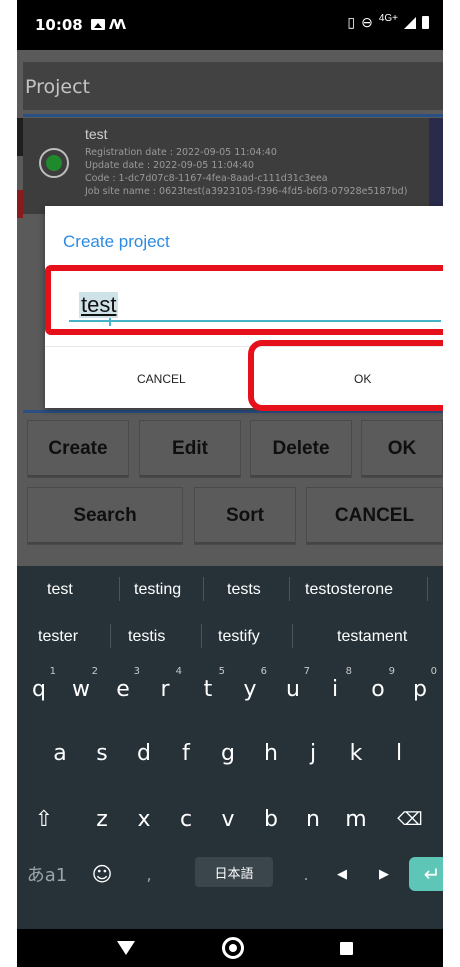 Image resolution: width=460 pixels, height=967 pixels. I want to click on space-key: 日本語, so click(234, 872).